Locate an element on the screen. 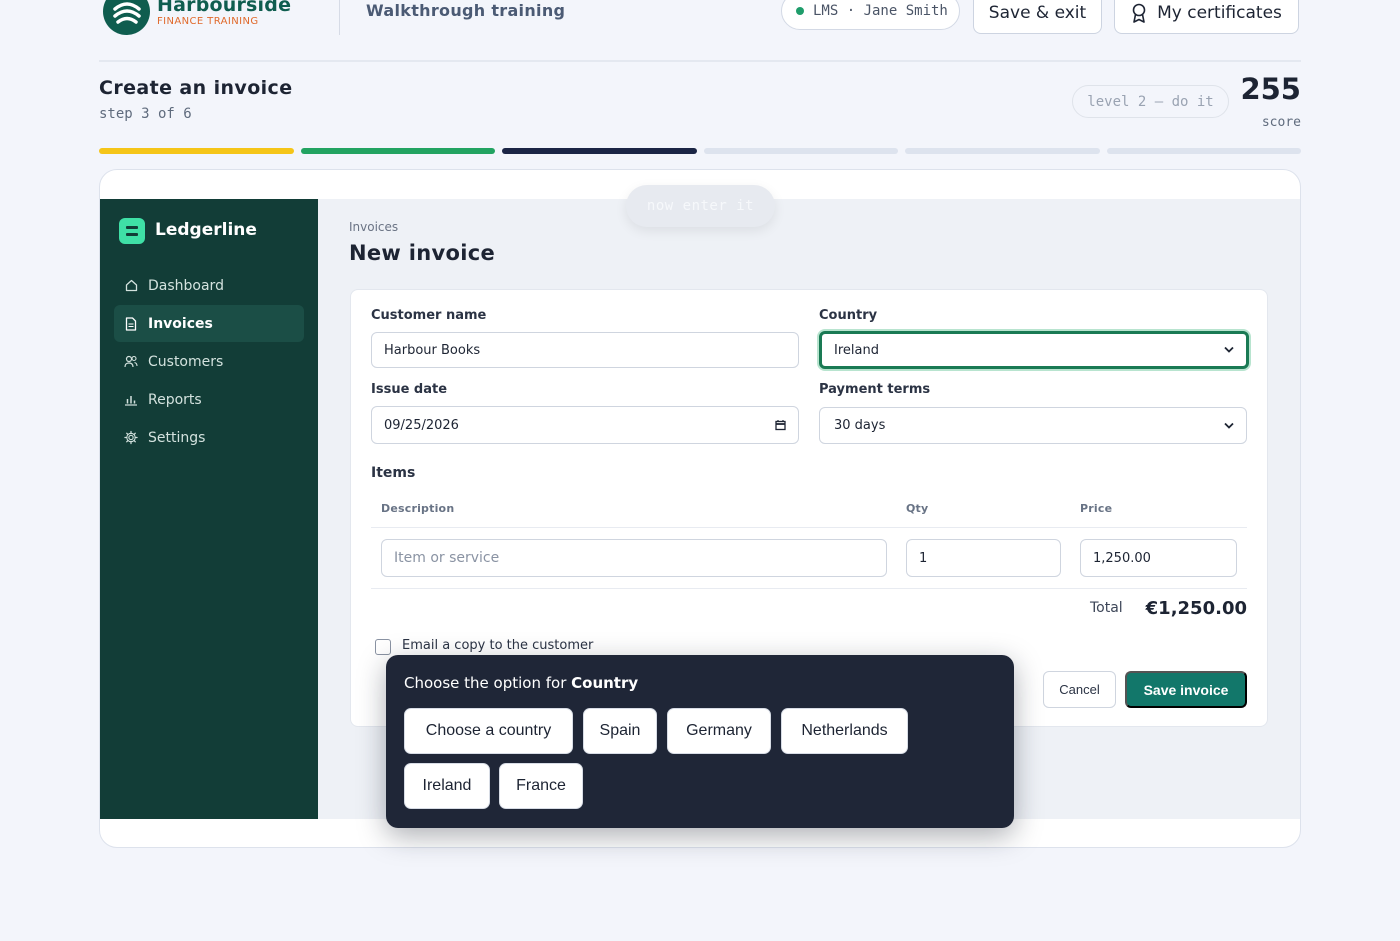 The image size is (1400, 941). calendar-icon is located at coordinates (780, 425).